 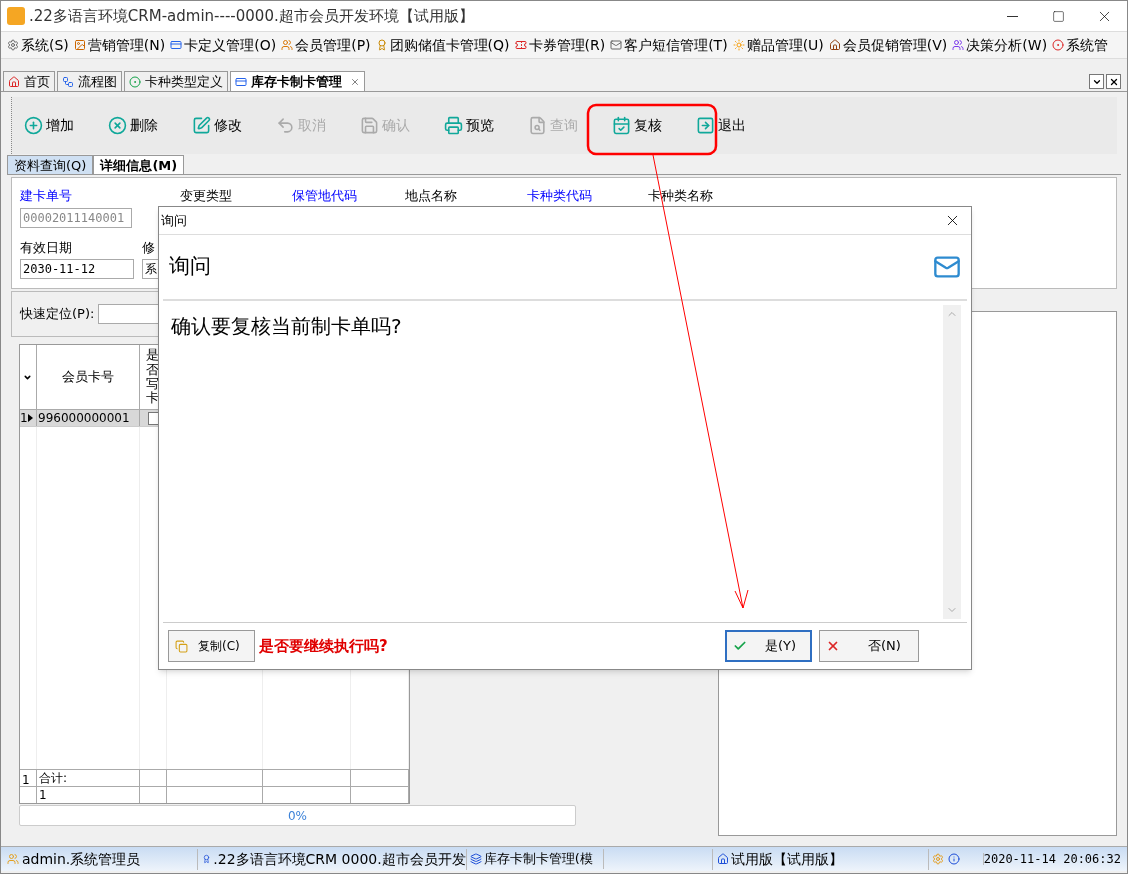 I want to click on tab: 流程图, so click(x=89, y=81).